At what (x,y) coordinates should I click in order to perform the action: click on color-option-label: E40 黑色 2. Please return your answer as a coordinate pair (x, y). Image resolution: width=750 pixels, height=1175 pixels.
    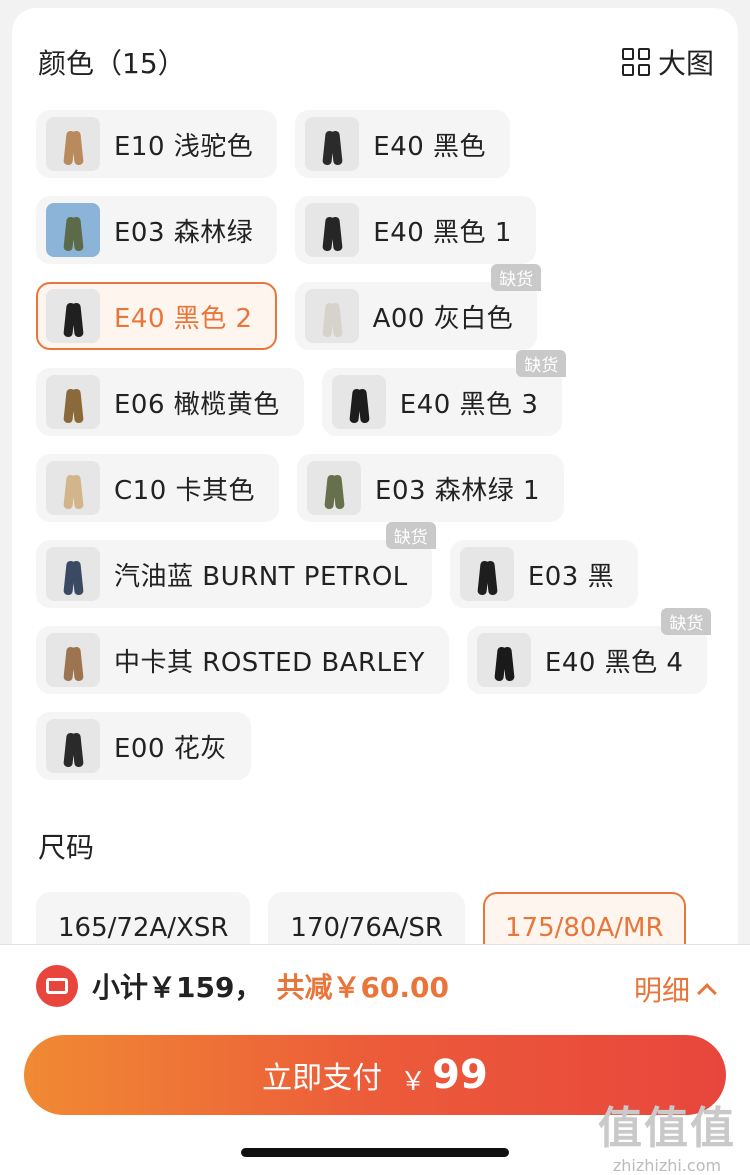
    Looking at the image, I should click on (183, 318).